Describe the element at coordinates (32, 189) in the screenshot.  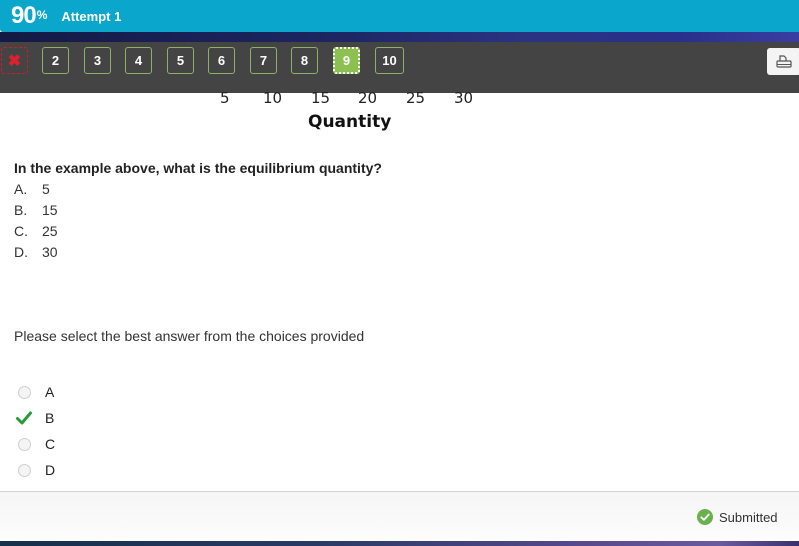
I see `choice-a: A. 5` at that location.